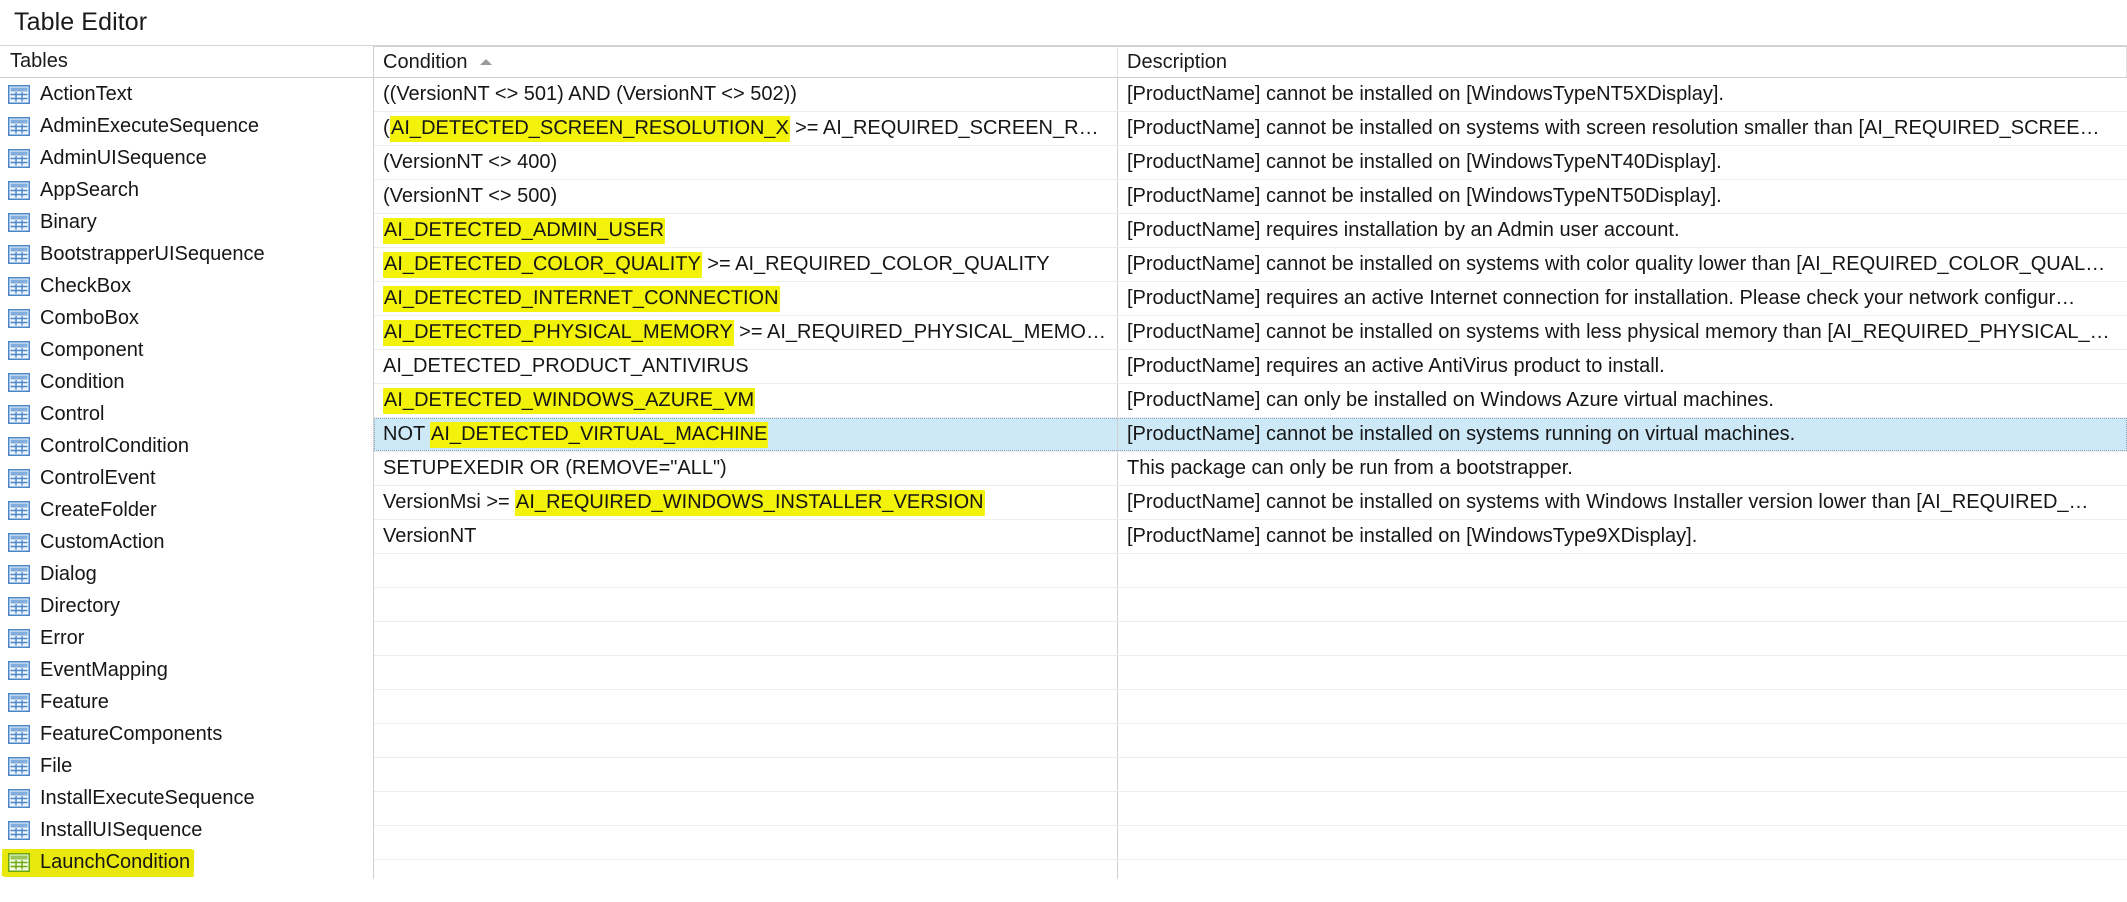 This screenshot has height=902, width=2127. What do you see at coordinates (746, 230) in the screenshot?
I see `cell-condition: AI_DETECTED_ADMIN_USER` at bounding box center [746, 230].